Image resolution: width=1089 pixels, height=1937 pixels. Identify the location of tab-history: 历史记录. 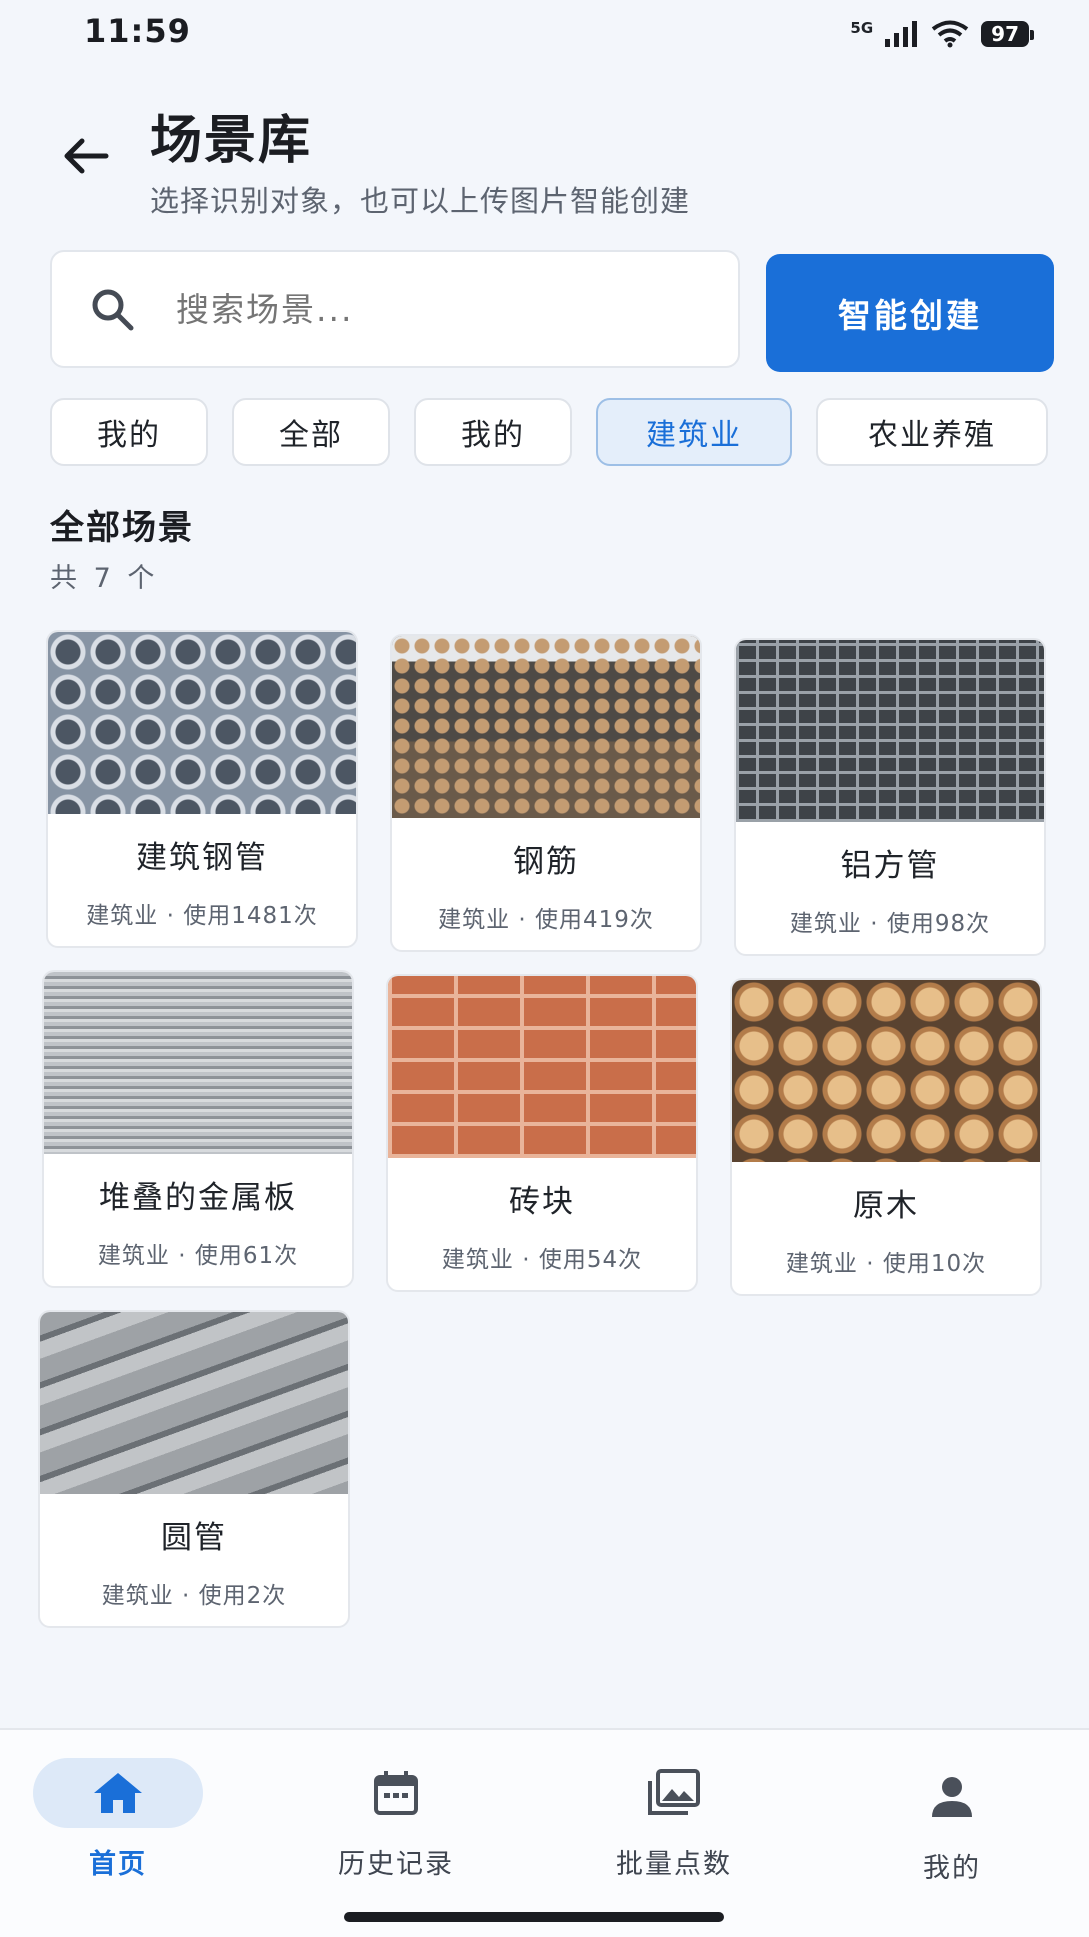
(396, 1823).